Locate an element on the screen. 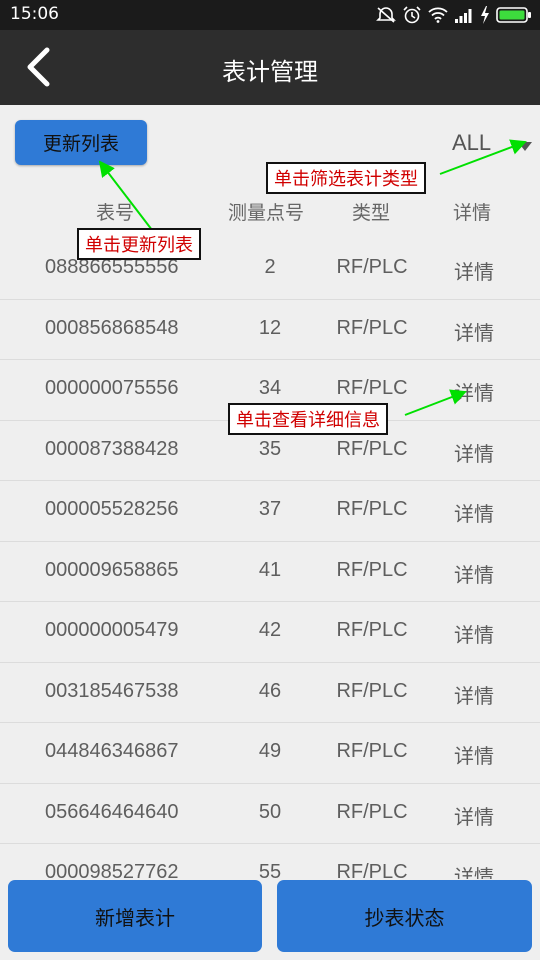  table-row: 044846346867 49 RF/PLC 详情 is located at coordinates (270, 753).